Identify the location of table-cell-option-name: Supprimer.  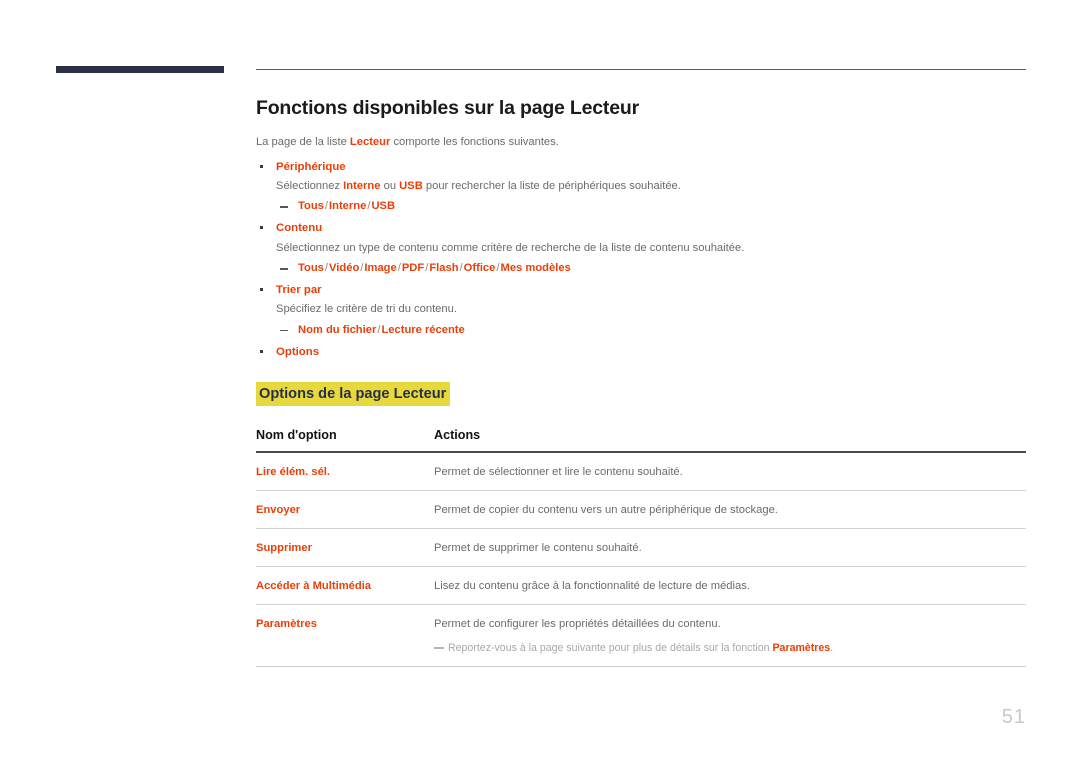
(345, 547).